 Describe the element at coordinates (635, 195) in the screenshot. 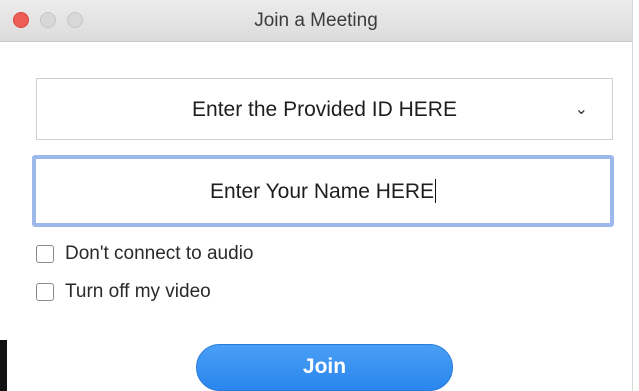

I see `window-edge` at that location.